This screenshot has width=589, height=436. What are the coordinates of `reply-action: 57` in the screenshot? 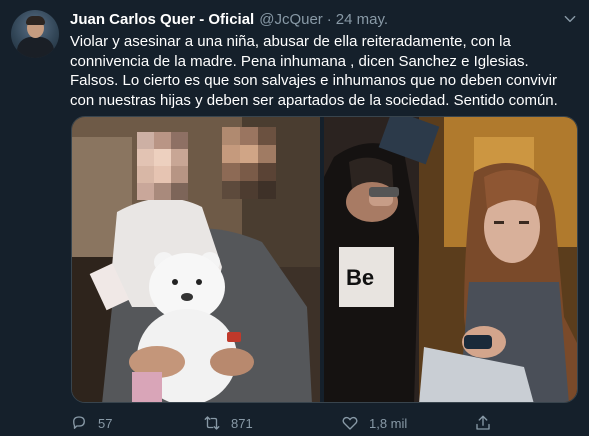 It's located at (91, 423).